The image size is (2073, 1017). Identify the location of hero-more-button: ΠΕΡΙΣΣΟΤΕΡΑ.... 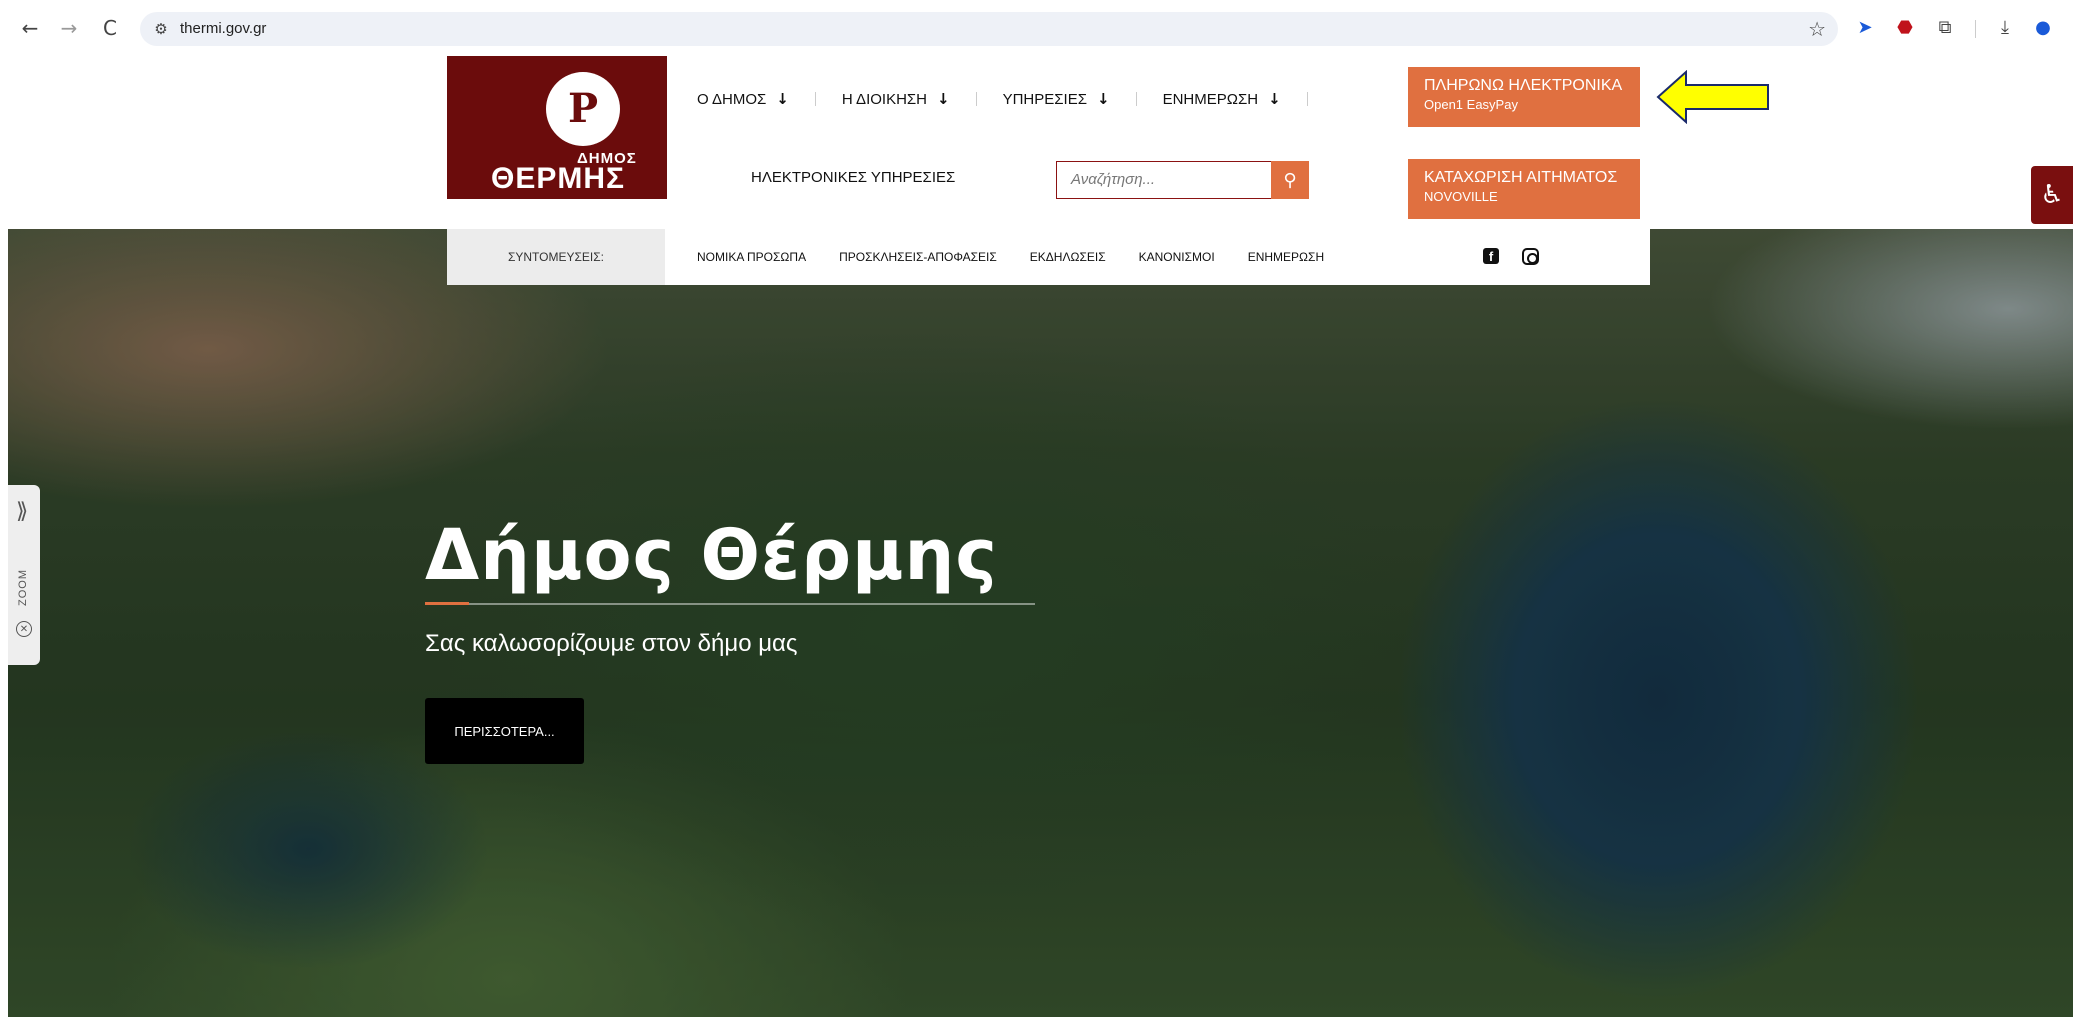
(504, 731).